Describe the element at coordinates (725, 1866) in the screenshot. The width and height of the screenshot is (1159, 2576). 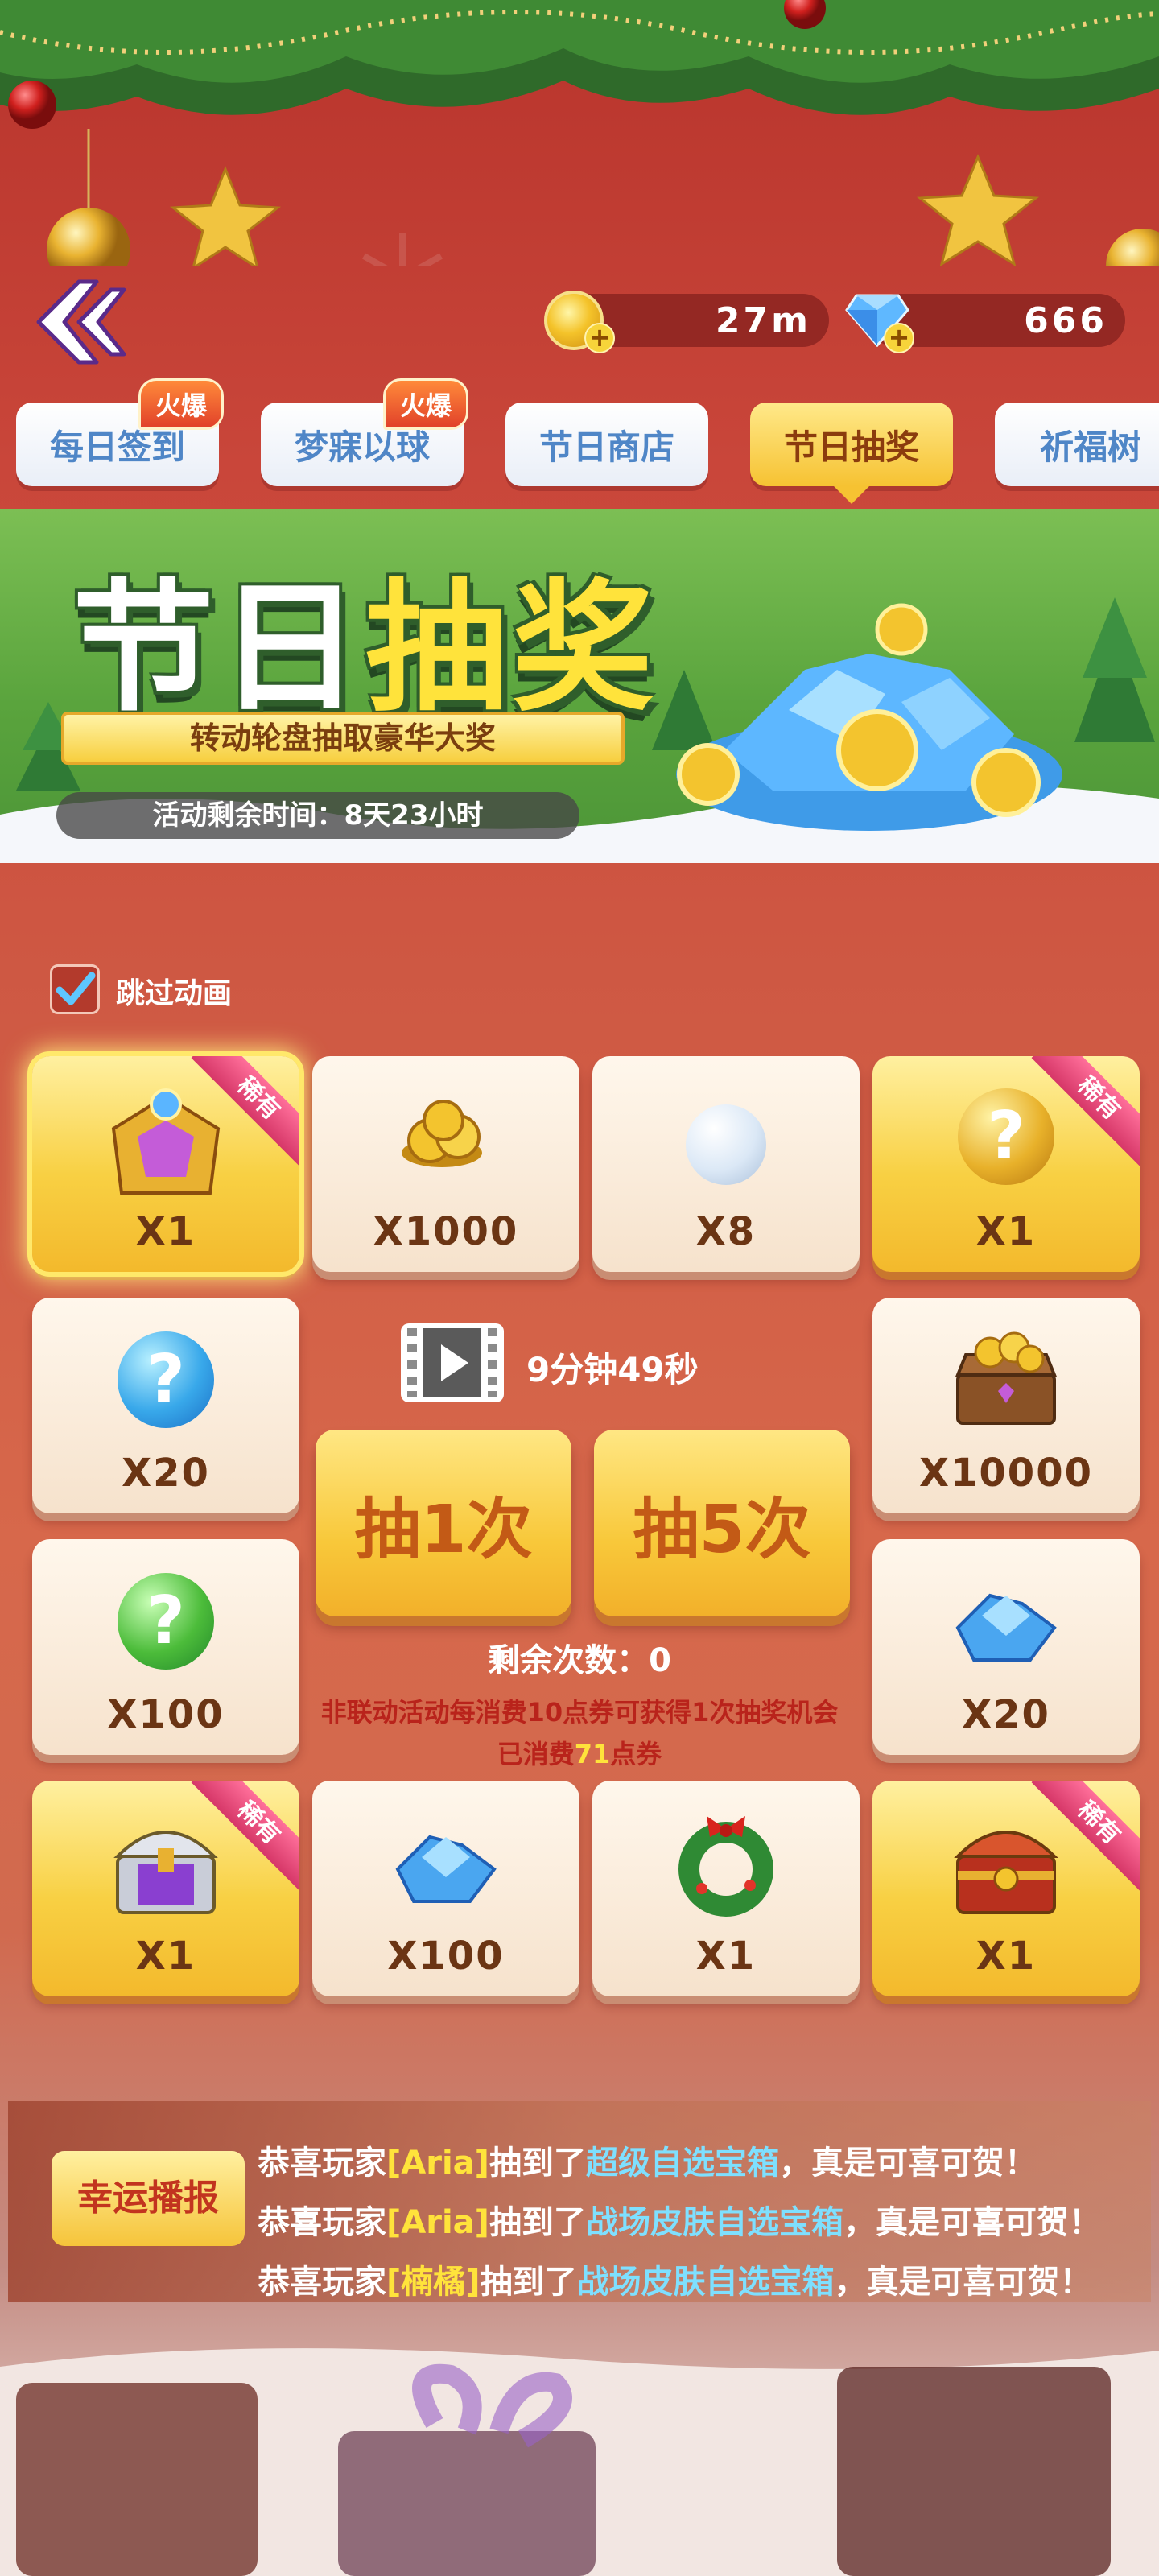
I see `christmas-wreath-icon` at that location.